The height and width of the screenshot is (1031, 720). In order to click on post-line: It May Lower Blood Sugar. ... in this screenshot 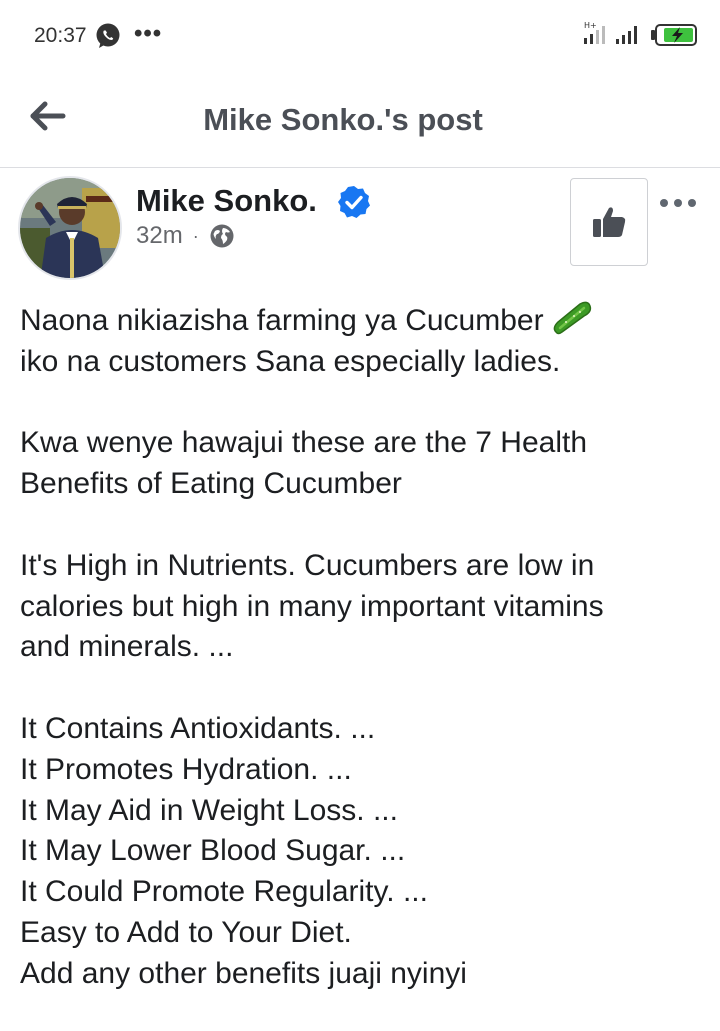, I will do `click(213, 851)`.